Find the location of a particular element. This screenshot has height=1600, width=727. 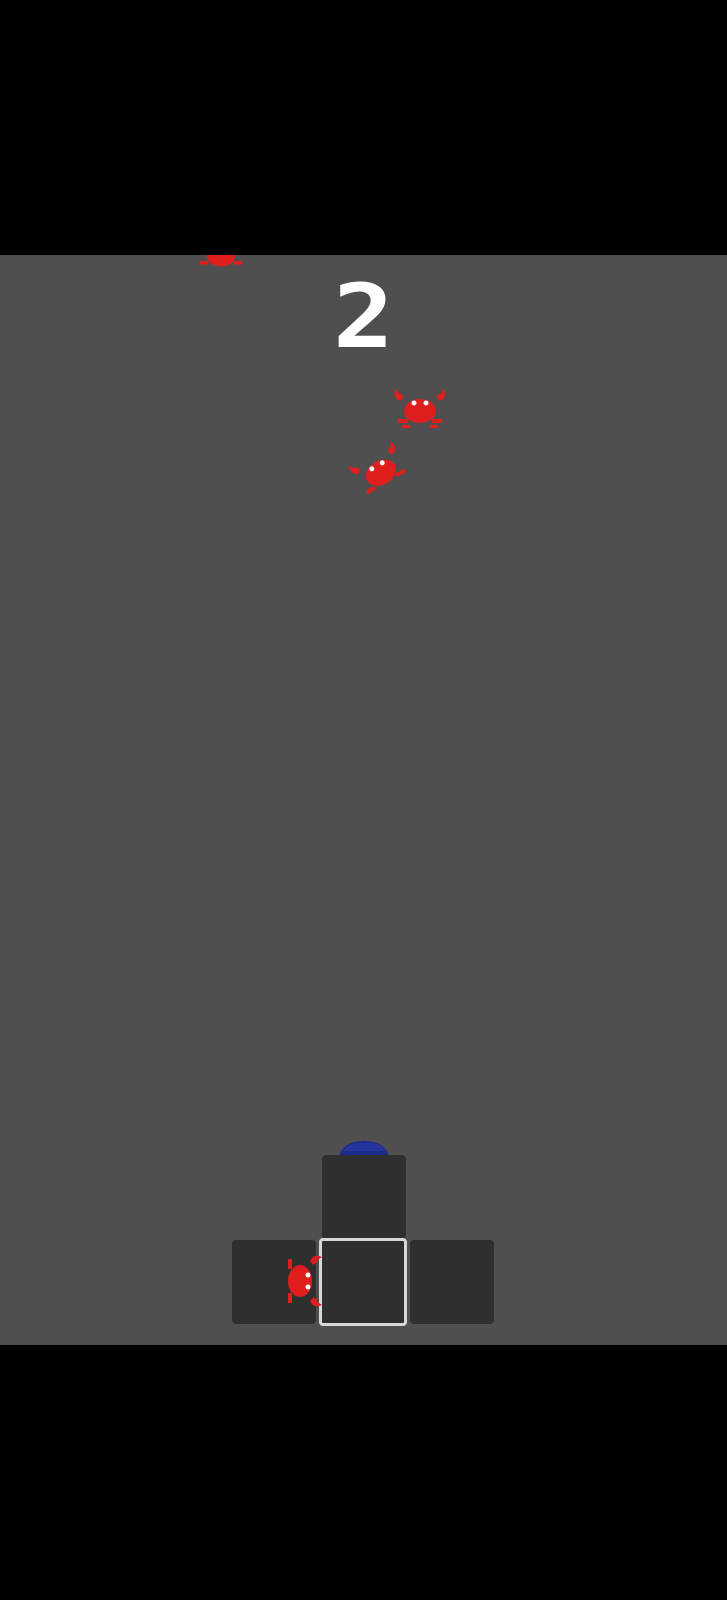

score-display: 2 is located at coordinates (363, 308).